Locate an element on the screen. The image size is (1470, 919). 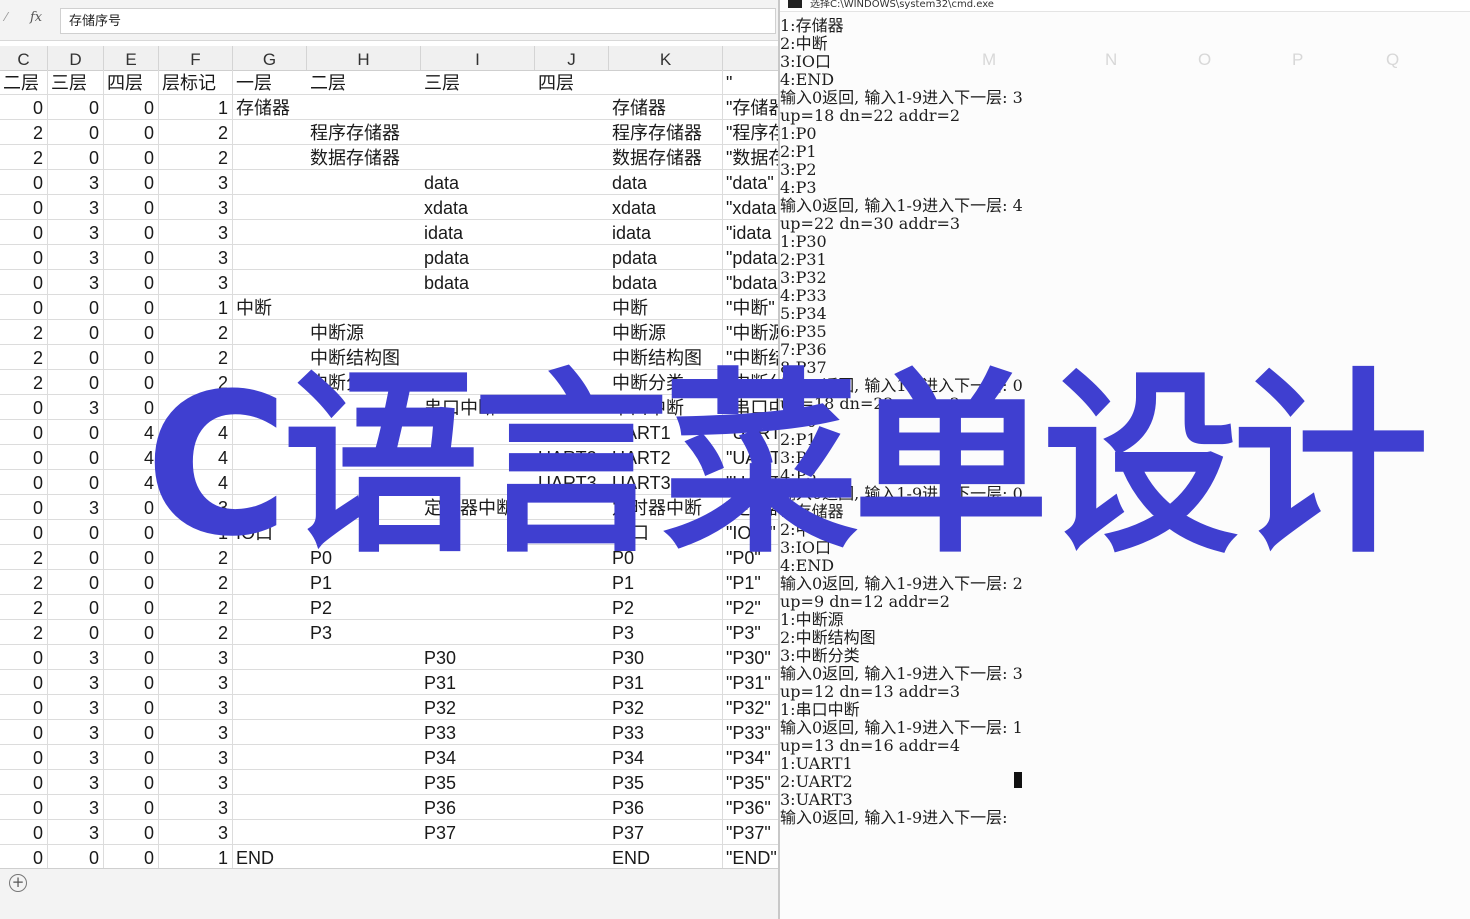
table-cell: "P32" is located at coordinates (751, 707).